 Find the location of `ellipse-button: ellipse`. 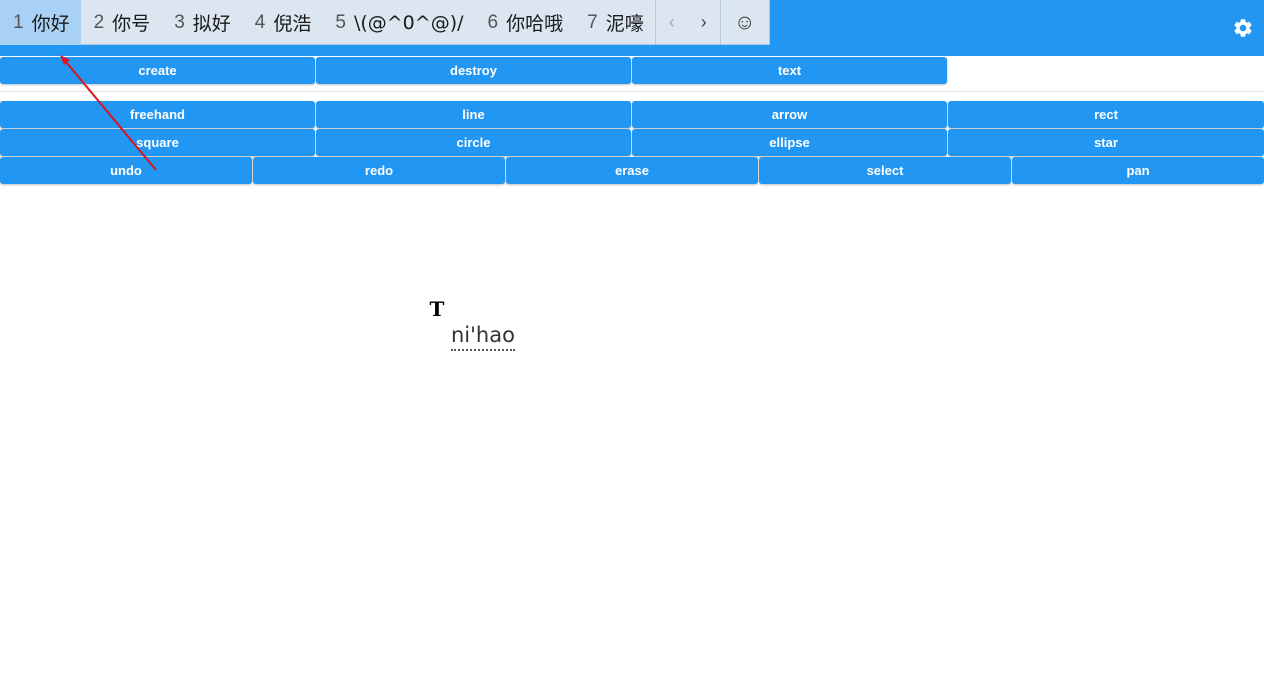

ellipse-button: ellipse is located at coordinates (789, 142).